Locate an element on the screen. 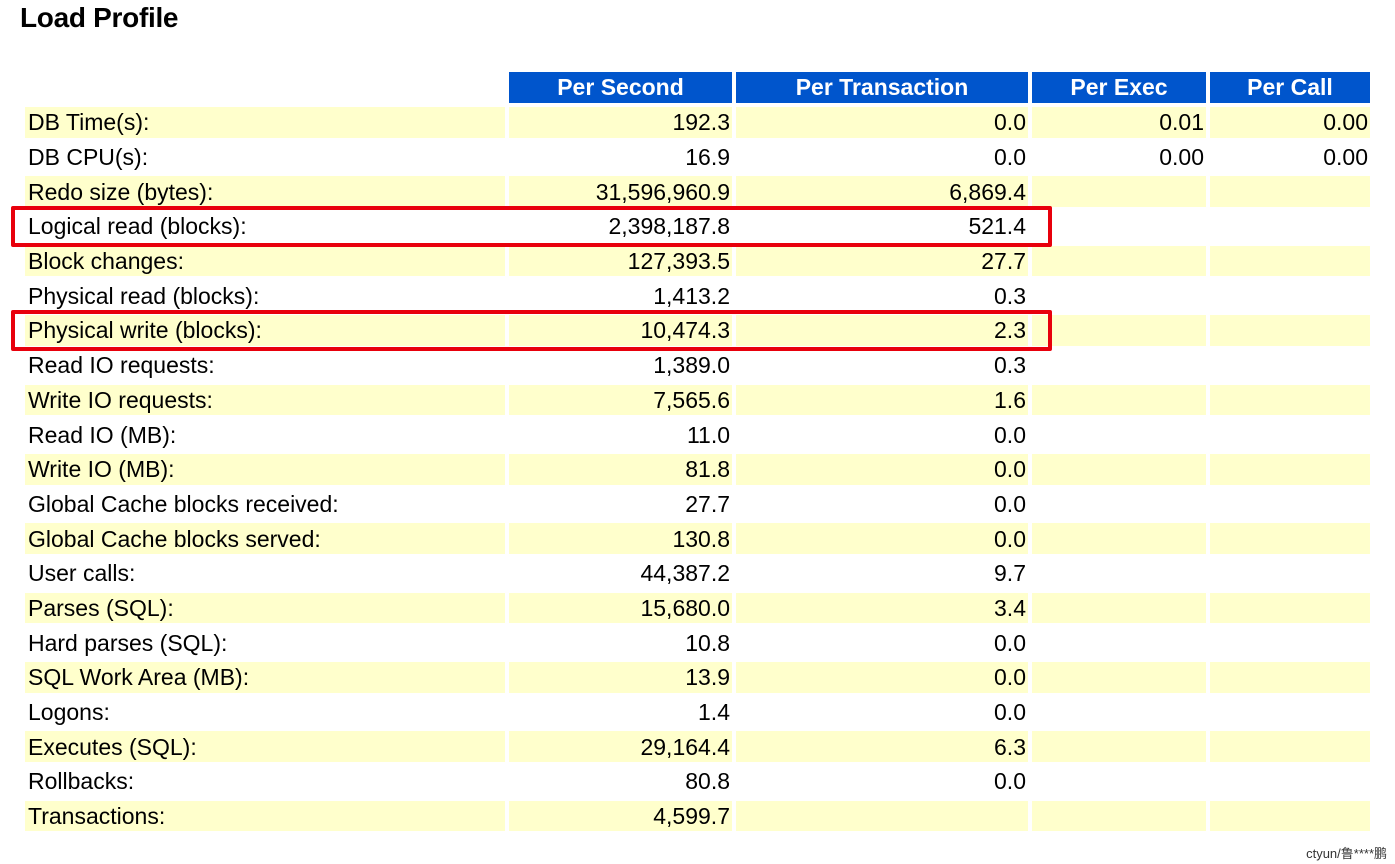  table-row: Rollbacks: 80.8 0.0 is located at coordinates (697, 781).